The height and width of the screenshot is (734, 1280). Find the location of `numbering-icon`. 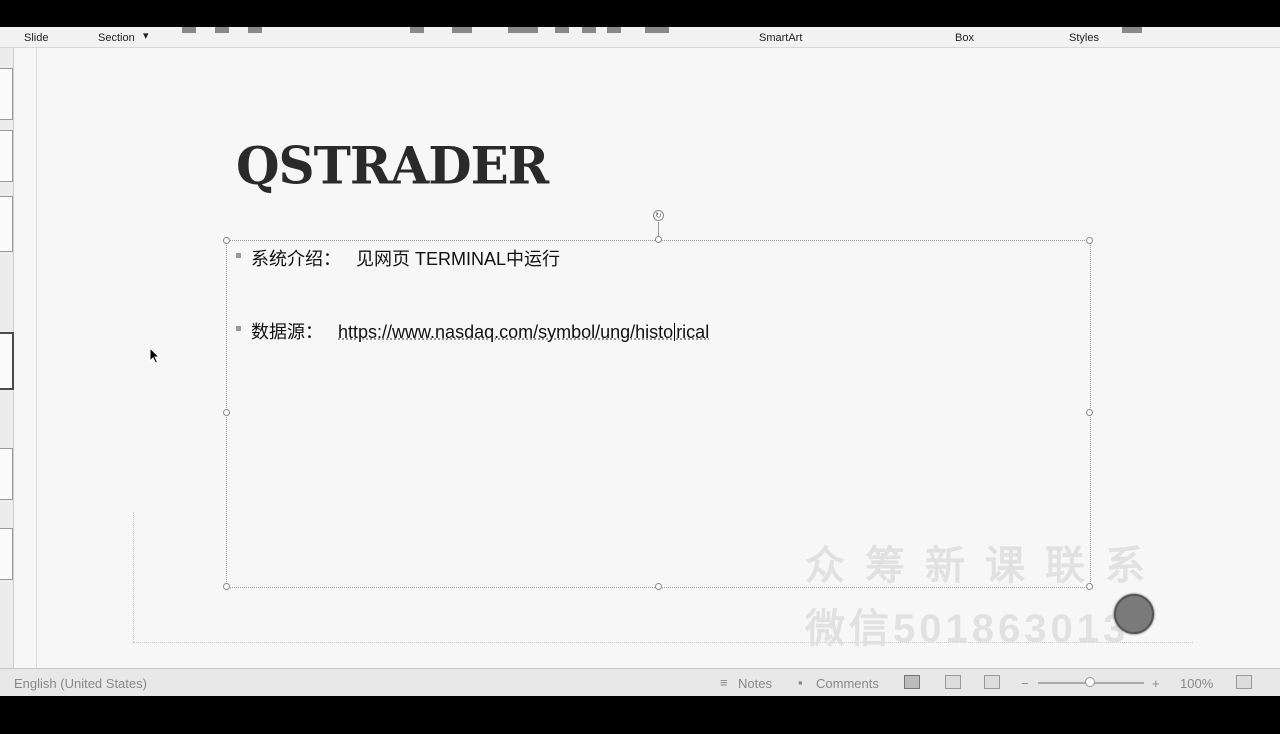

numbering-icon is located at coordinates (562, 30).